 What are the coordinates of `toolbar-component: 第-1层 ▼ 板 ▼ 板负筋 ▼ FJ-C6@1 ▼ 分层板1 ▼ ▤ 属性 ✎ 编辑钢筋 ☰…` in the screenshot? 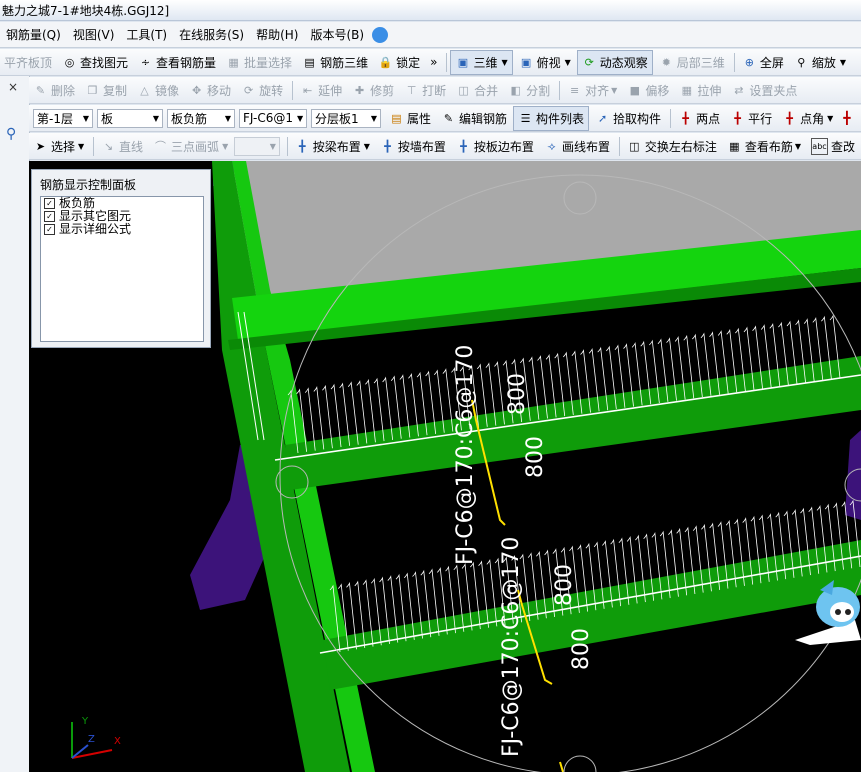 It's located at (445, 118).